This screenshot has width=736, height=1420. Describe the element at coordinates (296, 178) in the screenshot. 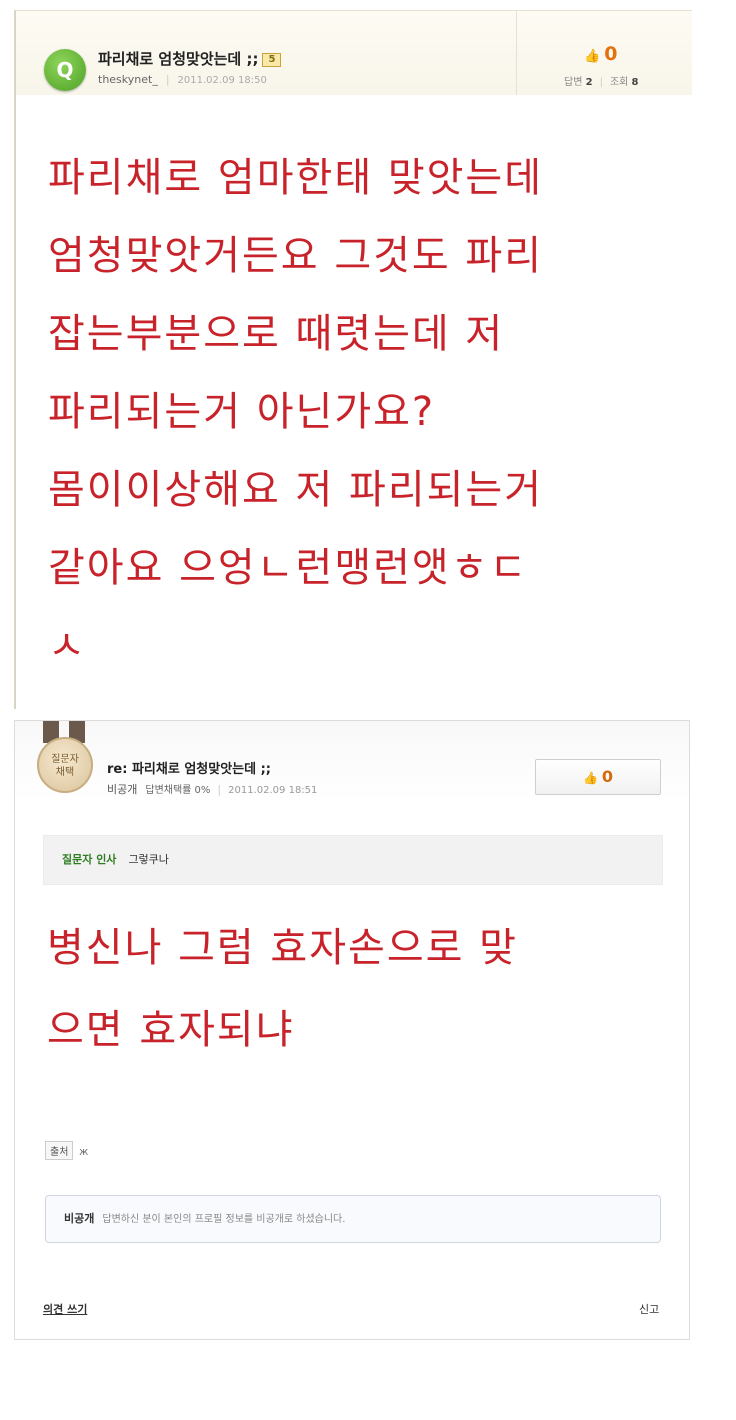

I see `question-body-line: 파리채로 엄마한태 맞앗는데` at that location.